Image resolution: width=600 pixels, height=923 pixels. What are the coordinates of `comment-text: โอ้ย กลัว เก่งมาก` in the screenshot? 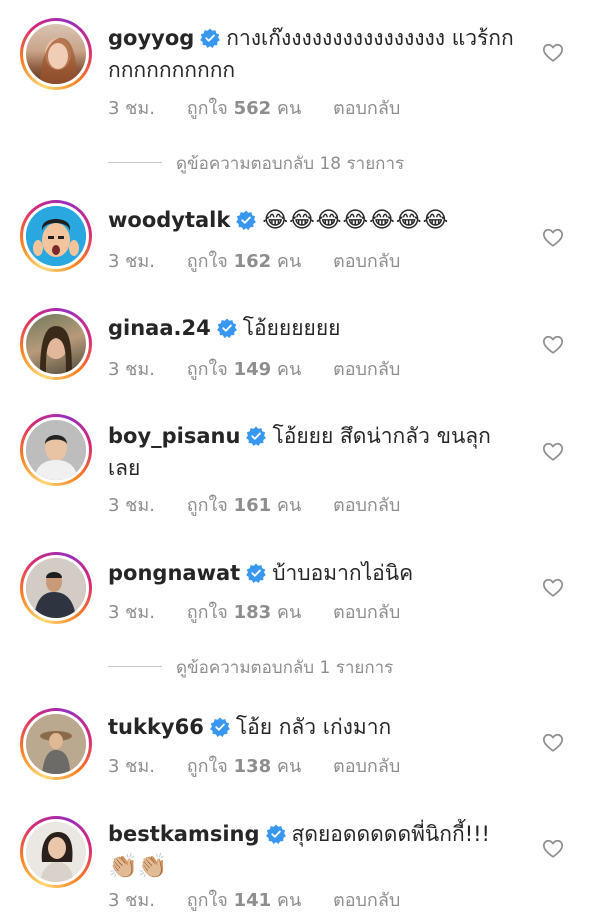 It's located at (313, 727).